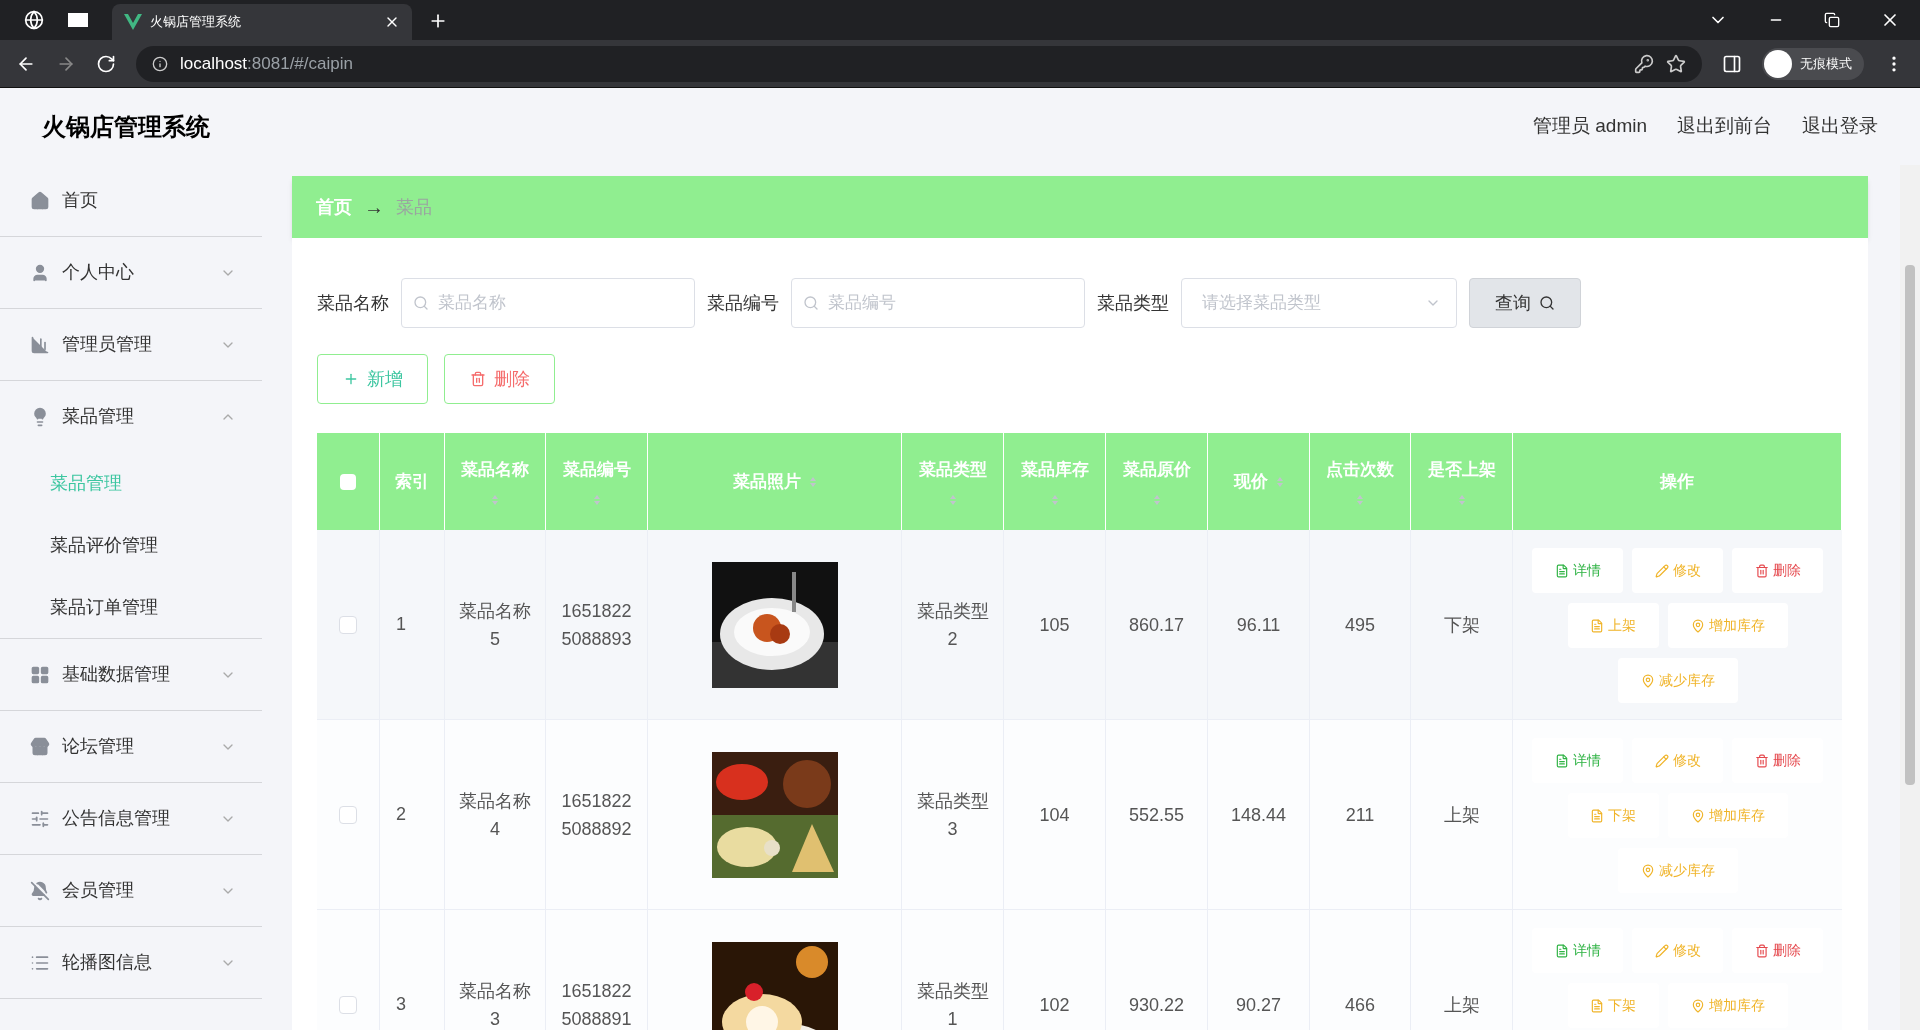 This screenshot has width=1920, height=1030. Describe the element at coordinates (78, 20) in the screenshot. I see `window-icon` at that location.